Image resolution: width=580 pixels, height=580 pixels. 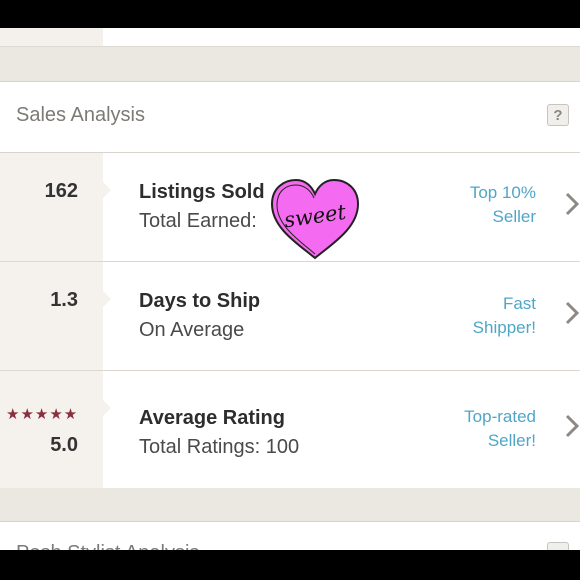 What do you see at coordinates (504, 316) in the screenshot?
I see `row-badge: Fast Shipper!` at bounding box center [504, 316].